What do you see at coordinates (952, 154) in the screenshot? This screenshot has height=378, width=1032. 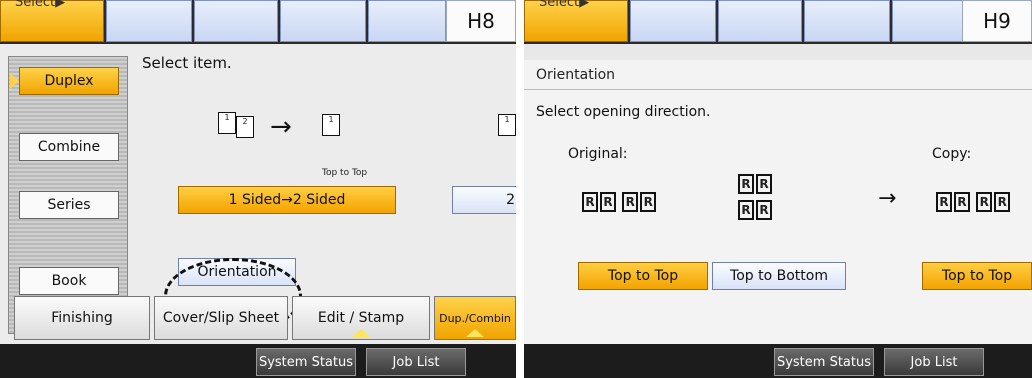 I see `copy-label: Copy:` at bounding box center [952, 154].